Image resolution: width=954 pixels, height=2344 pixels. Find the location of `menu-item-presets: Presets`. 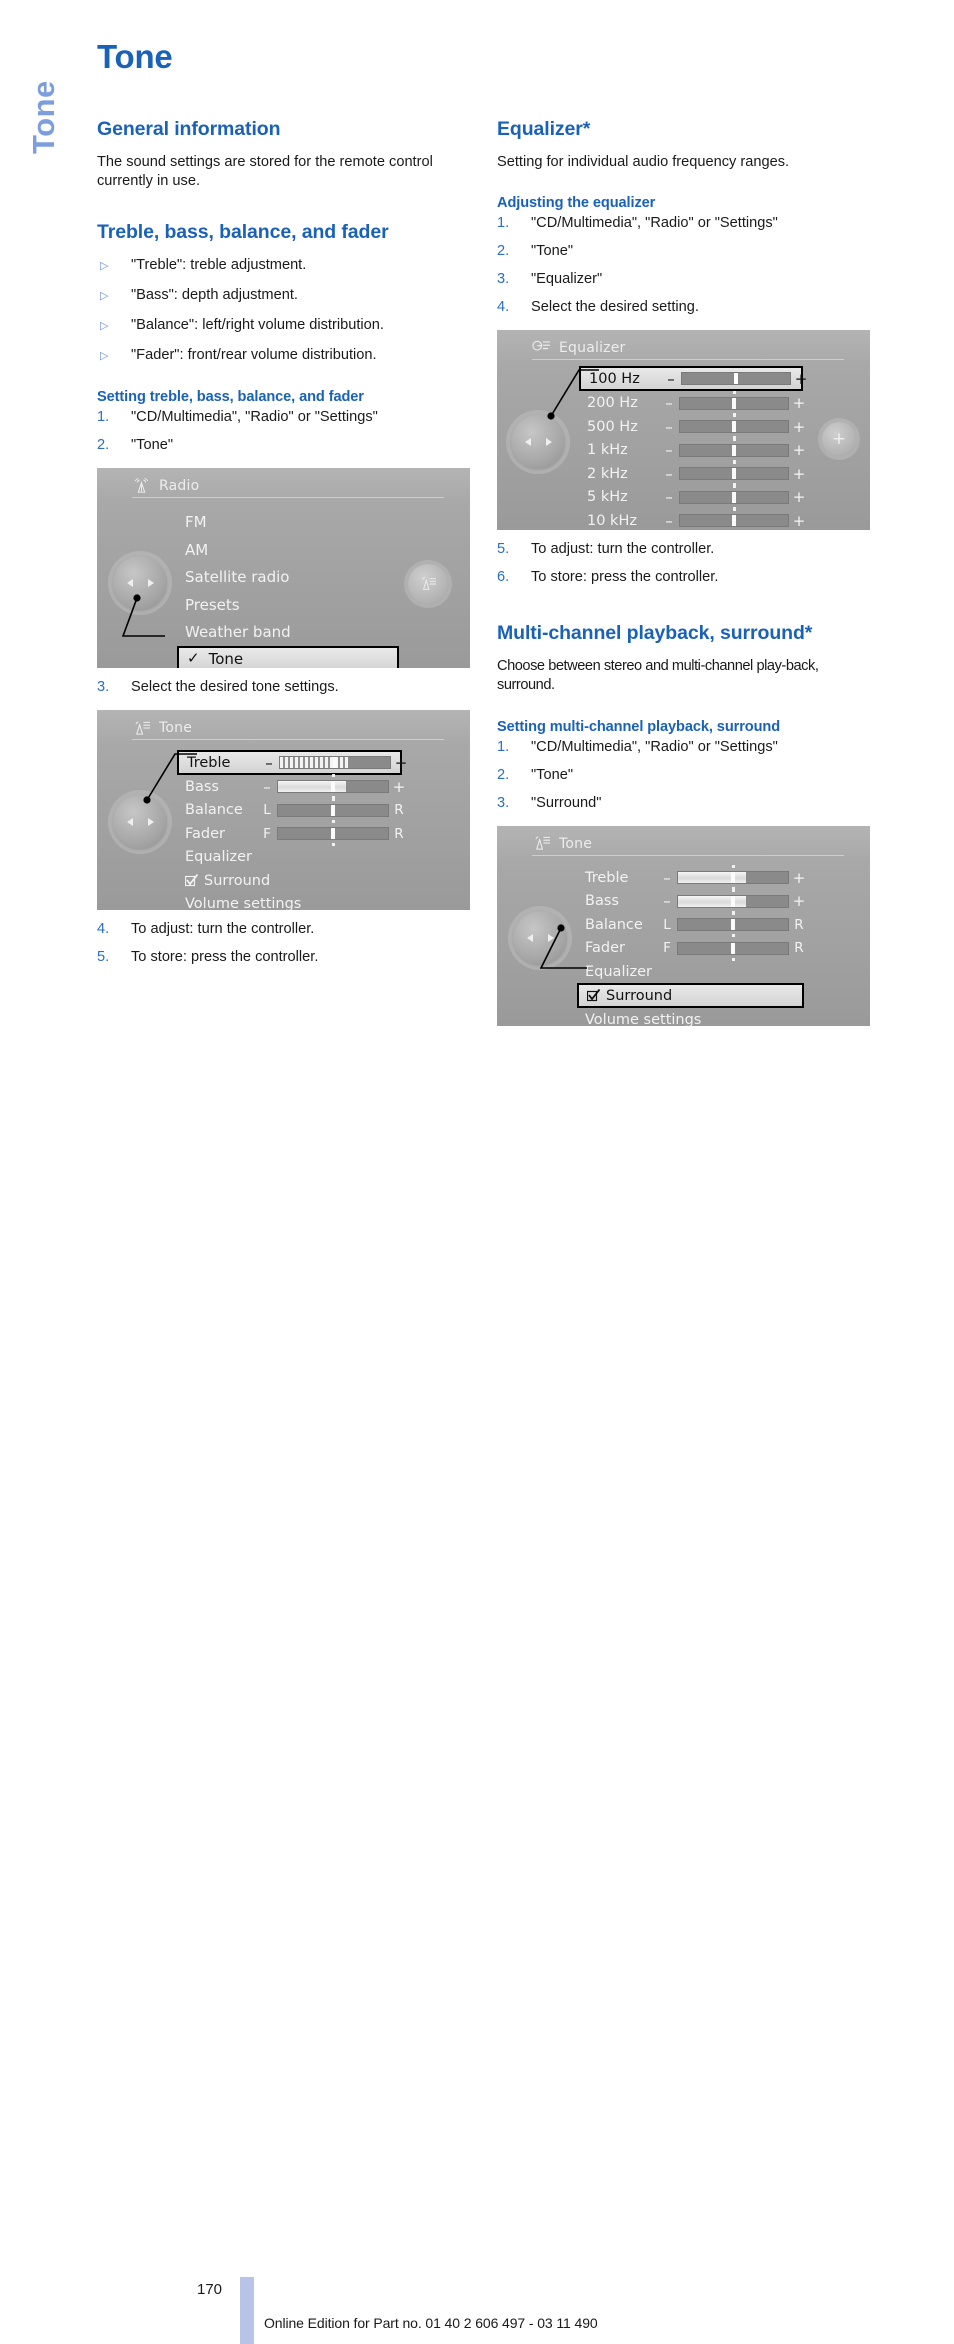

menu-item-presets: Presets is located at coordinates (306, 605).